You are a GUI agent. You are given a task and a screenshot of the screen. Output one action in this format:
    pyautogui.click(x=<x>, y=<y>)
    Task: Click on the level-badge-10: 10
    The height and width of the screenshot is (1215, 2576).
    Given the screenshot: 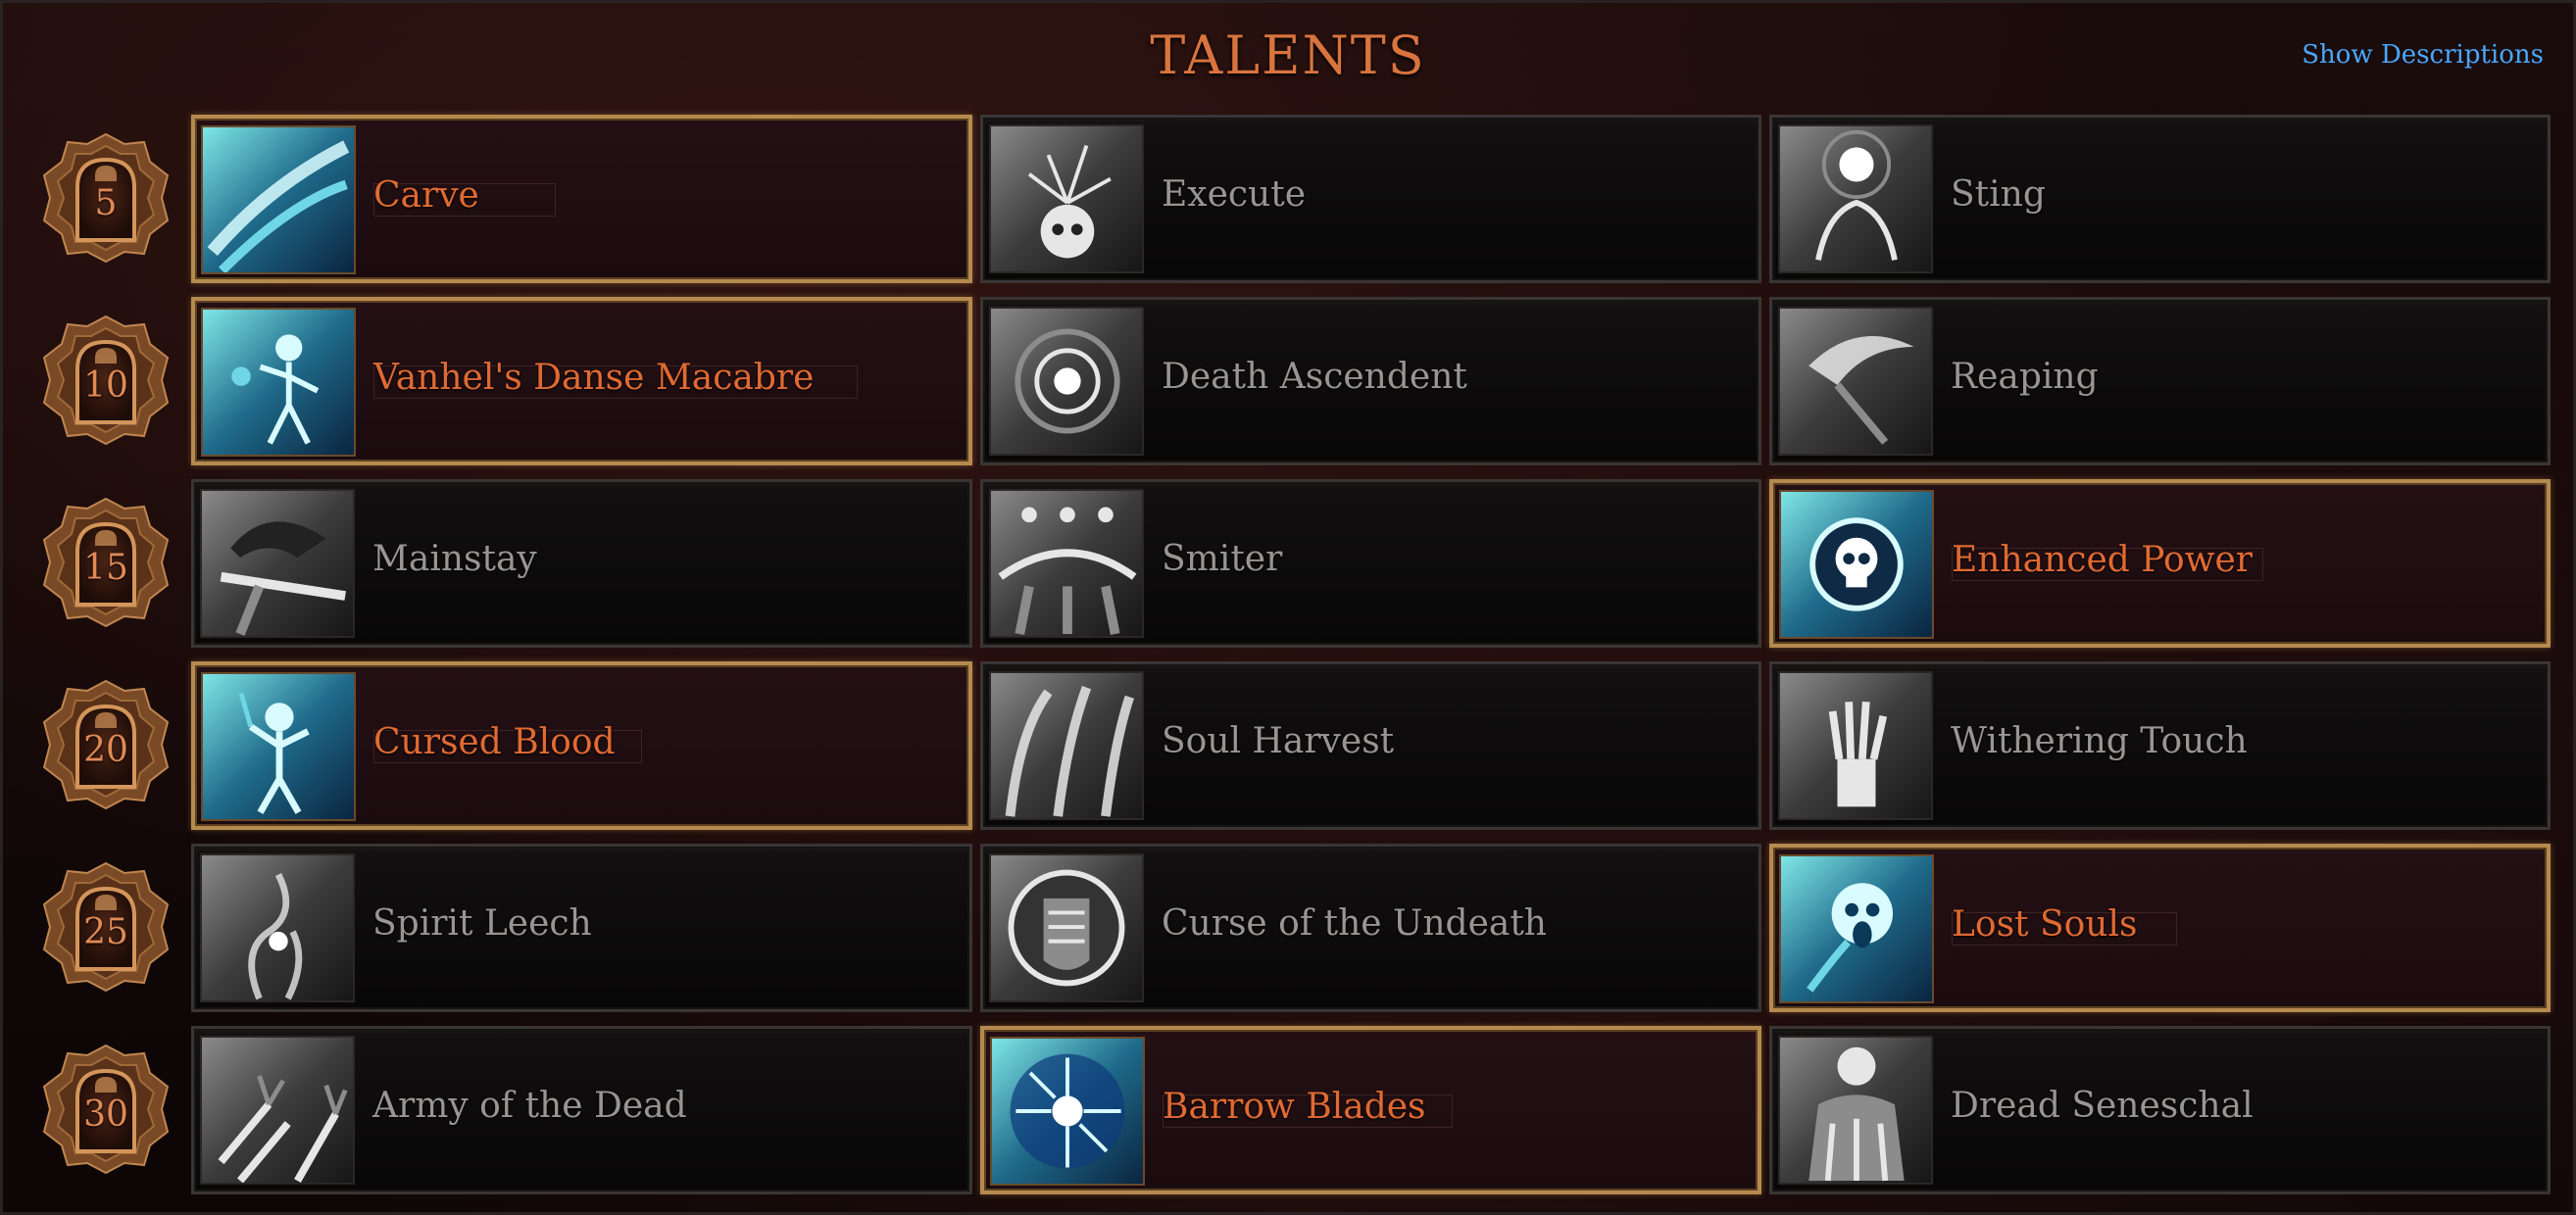 What is the action you would take?
    pyautogui.click(x=105, y=380)
    